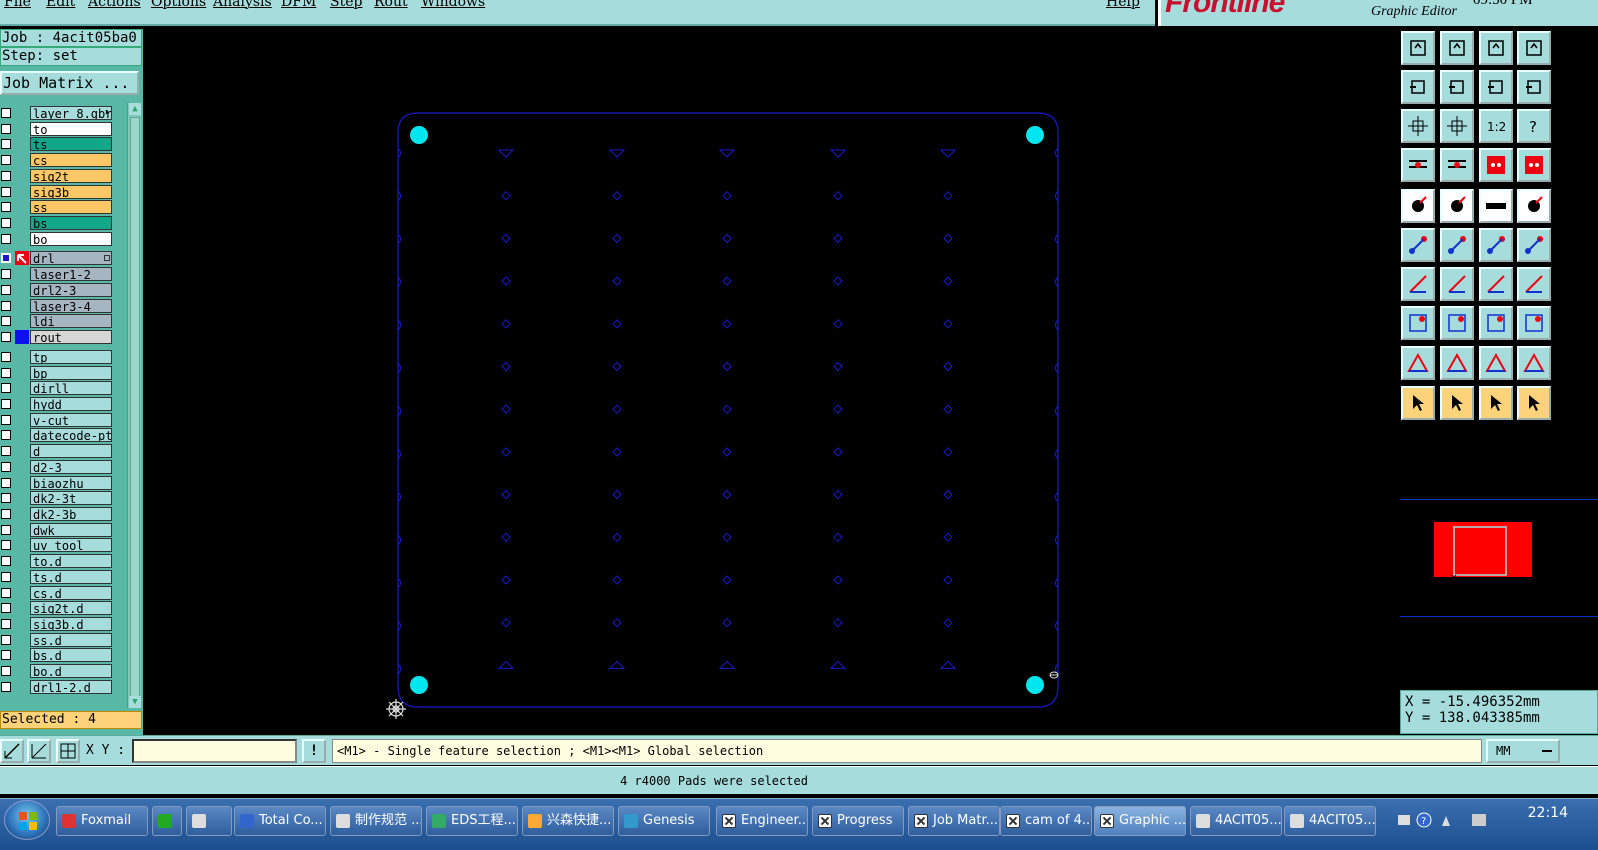  Describe the element at coordinates (102, 821) in the screenshot. I see `taskbar-item: Foxmail` at that location.